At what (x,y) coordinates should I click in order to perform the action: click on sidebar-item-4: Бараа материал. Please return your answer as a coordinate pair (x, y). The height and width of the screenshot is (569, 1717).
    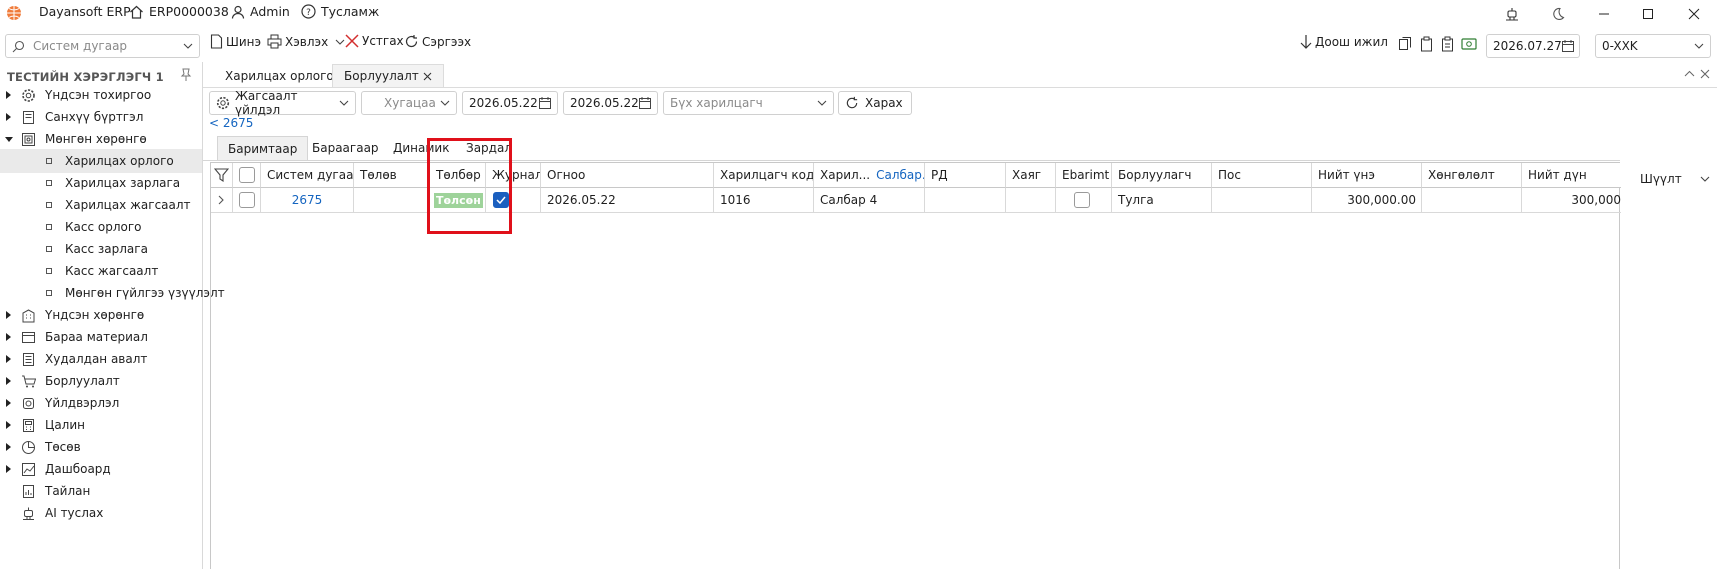
    Looking at the image, I should click on (101, 337).